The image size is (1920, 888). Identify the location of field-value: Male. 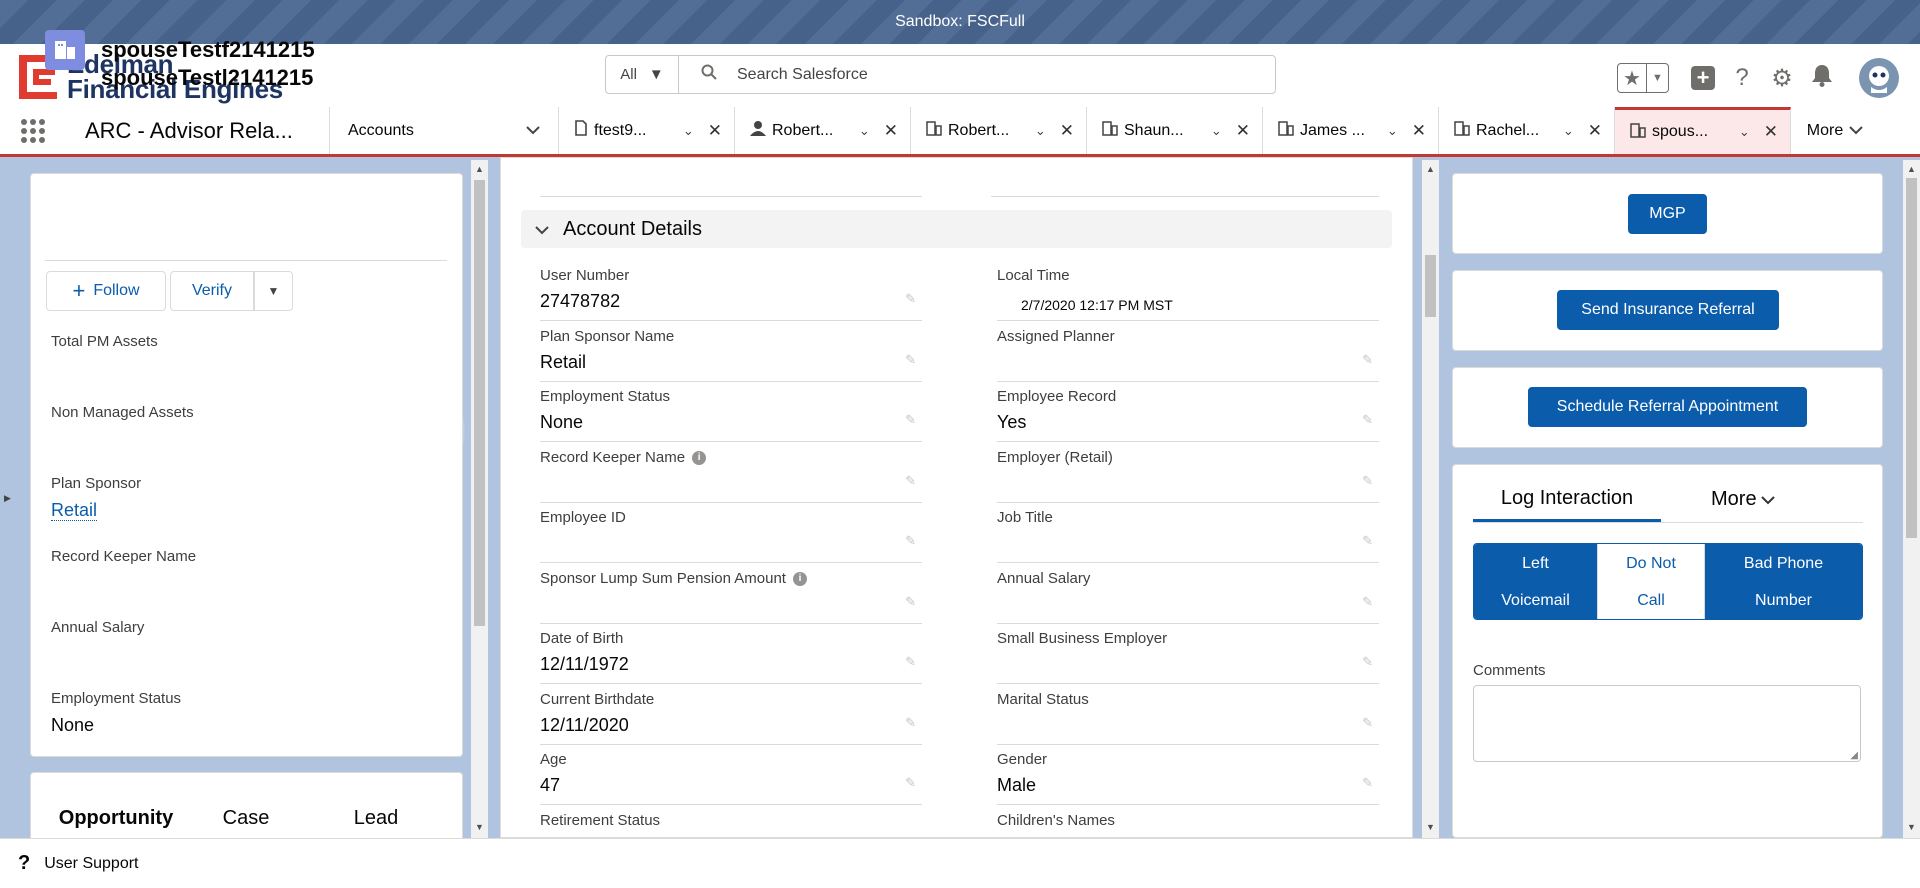
(1017, 785).